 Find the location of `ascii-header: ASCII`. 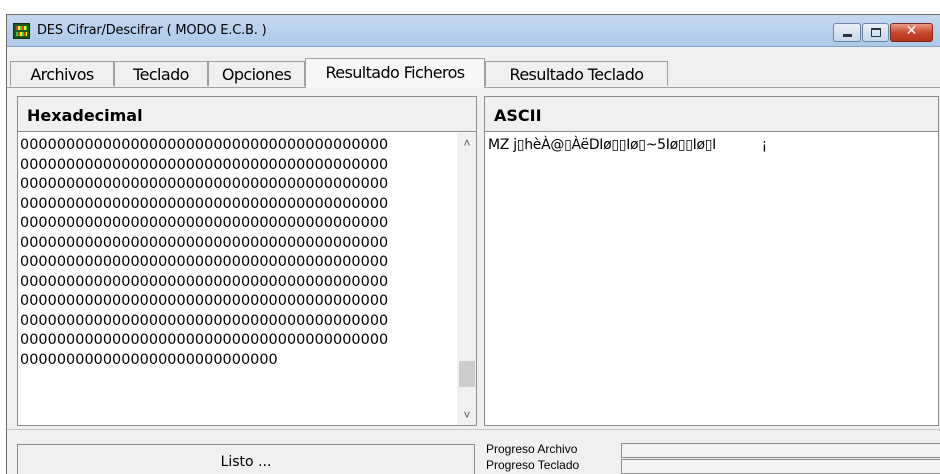

ascii-header: ASCII is located at coordinates (711, 114).